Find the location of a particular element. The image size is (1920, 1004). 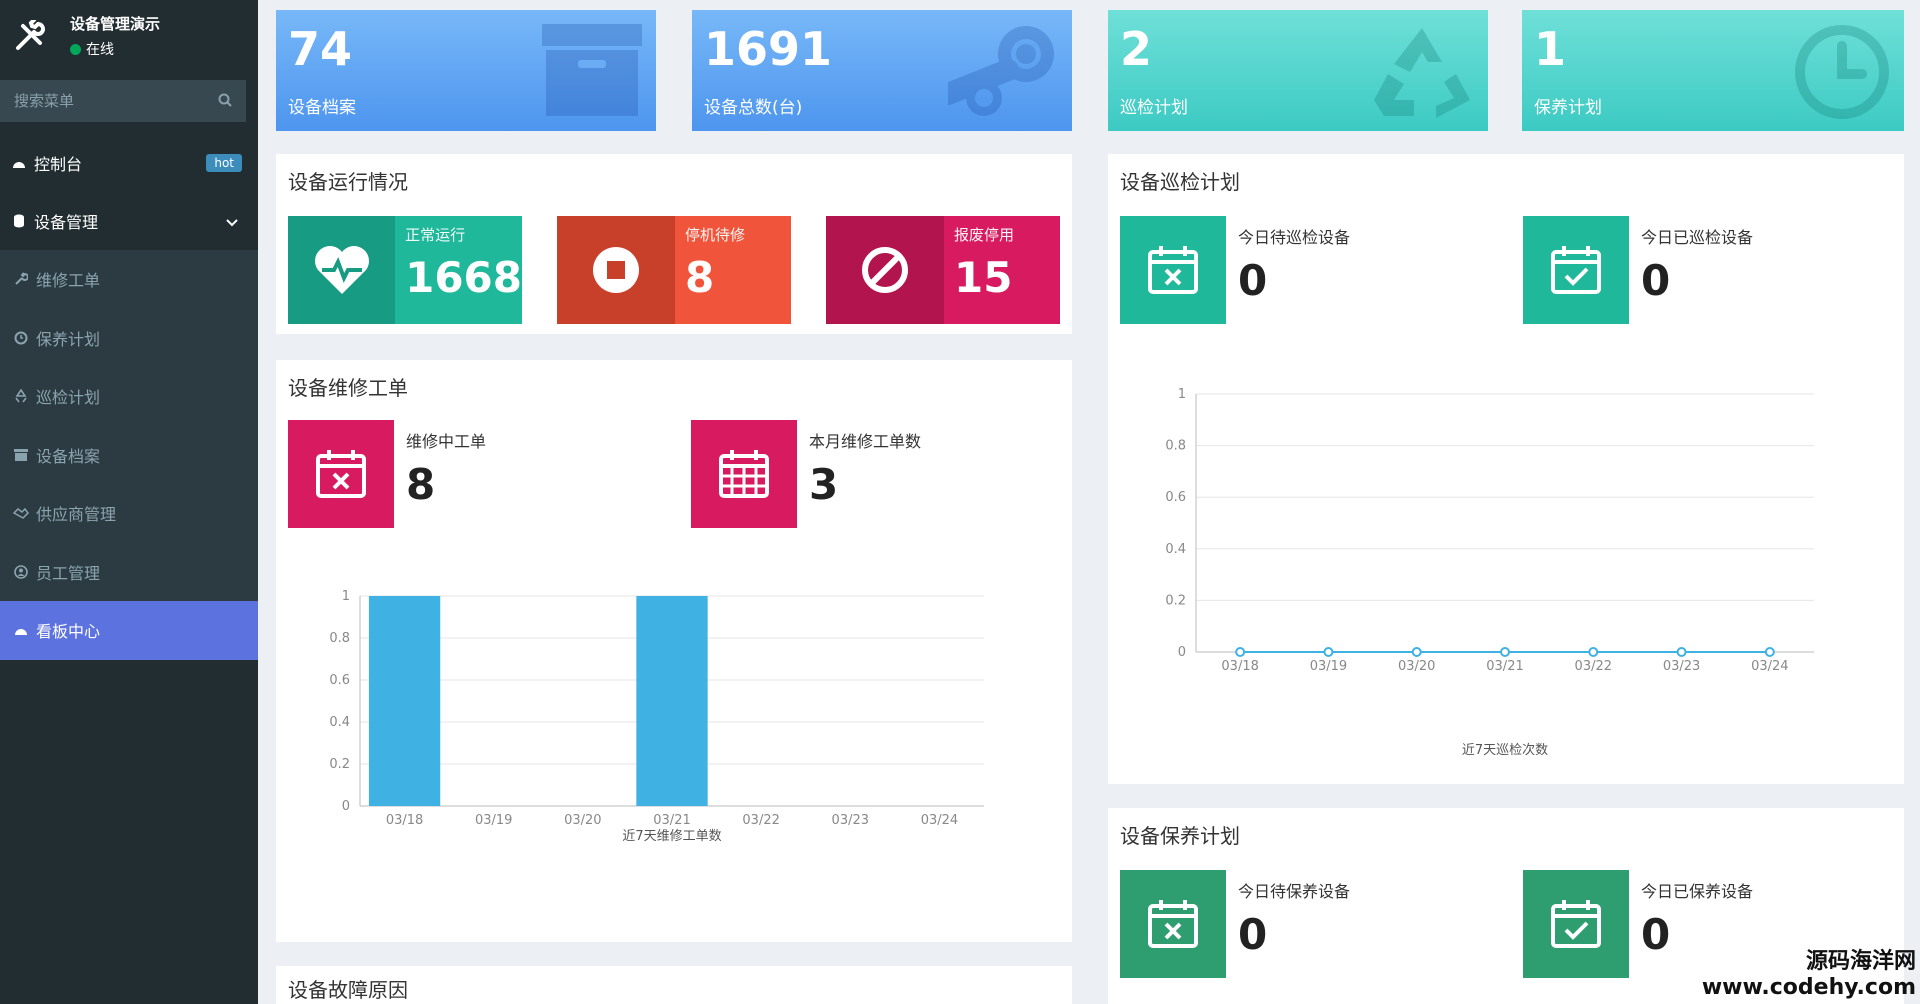

clock-icon is located at coordinates (1842, 74).